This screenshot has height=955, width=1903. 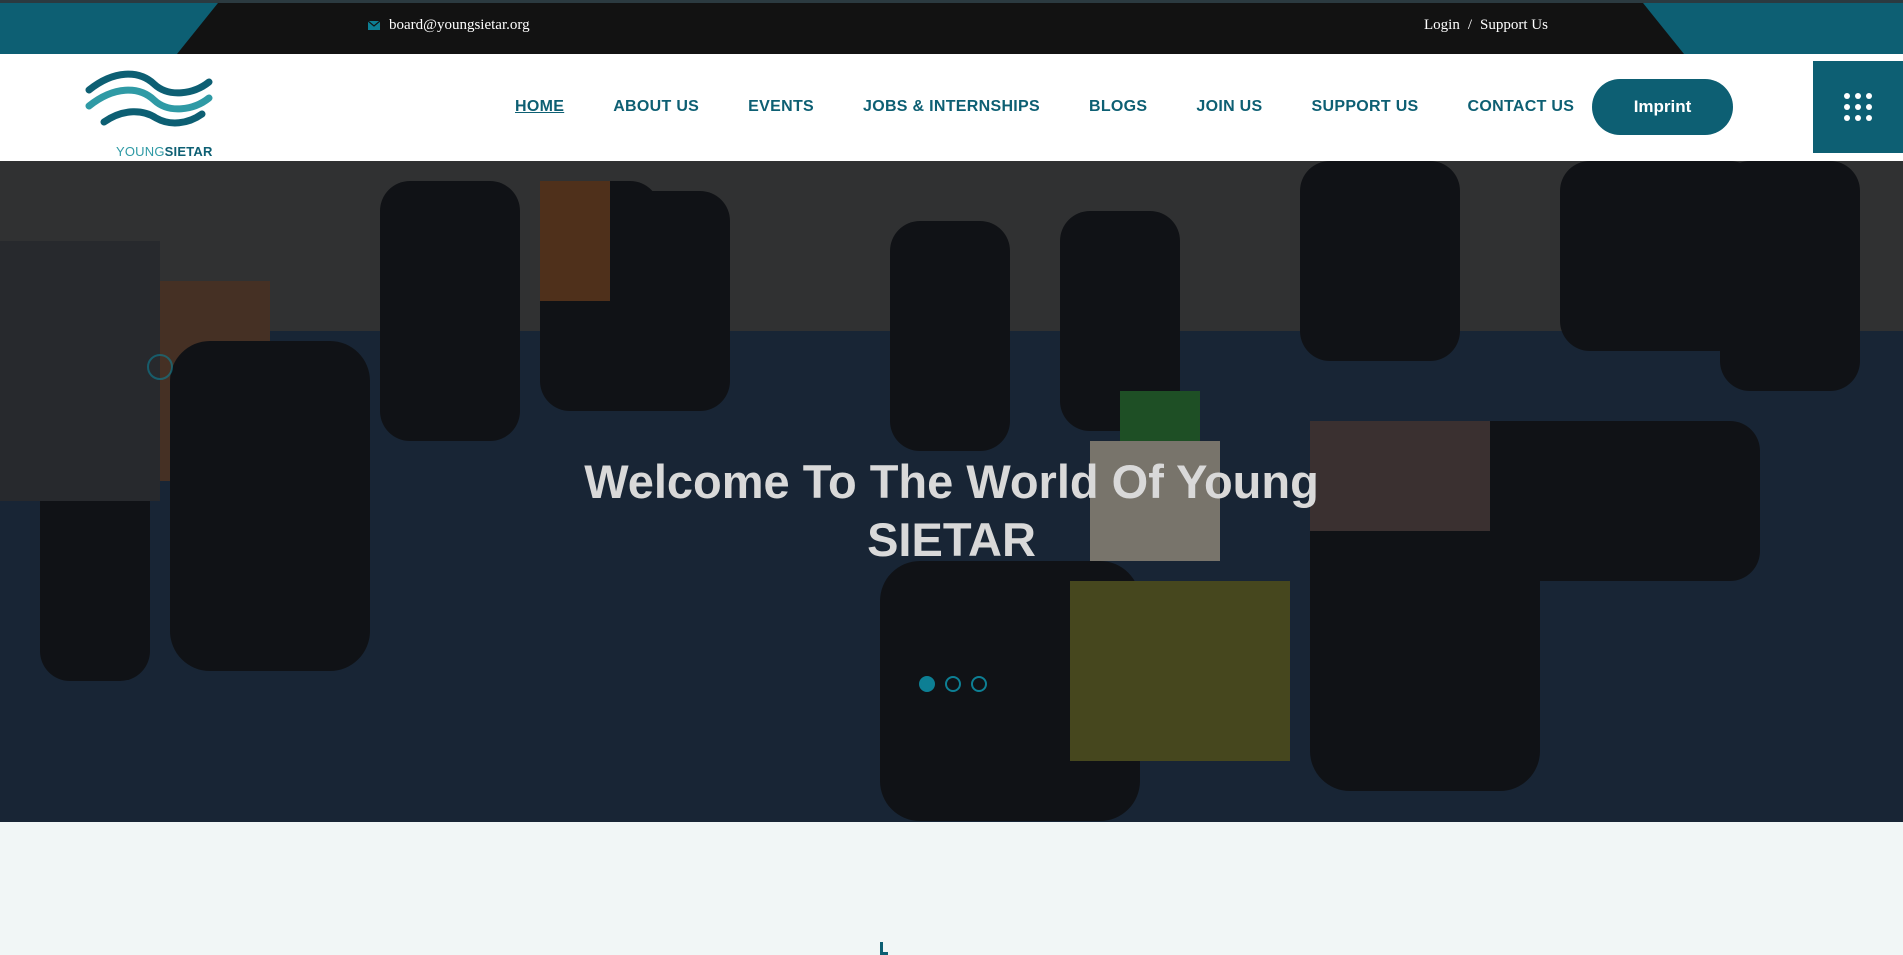 What do you see at coordinates (1118, 107) in the screenshot?
I see `nav-blogs: BLOGS` at bounding box center [1118, 107].